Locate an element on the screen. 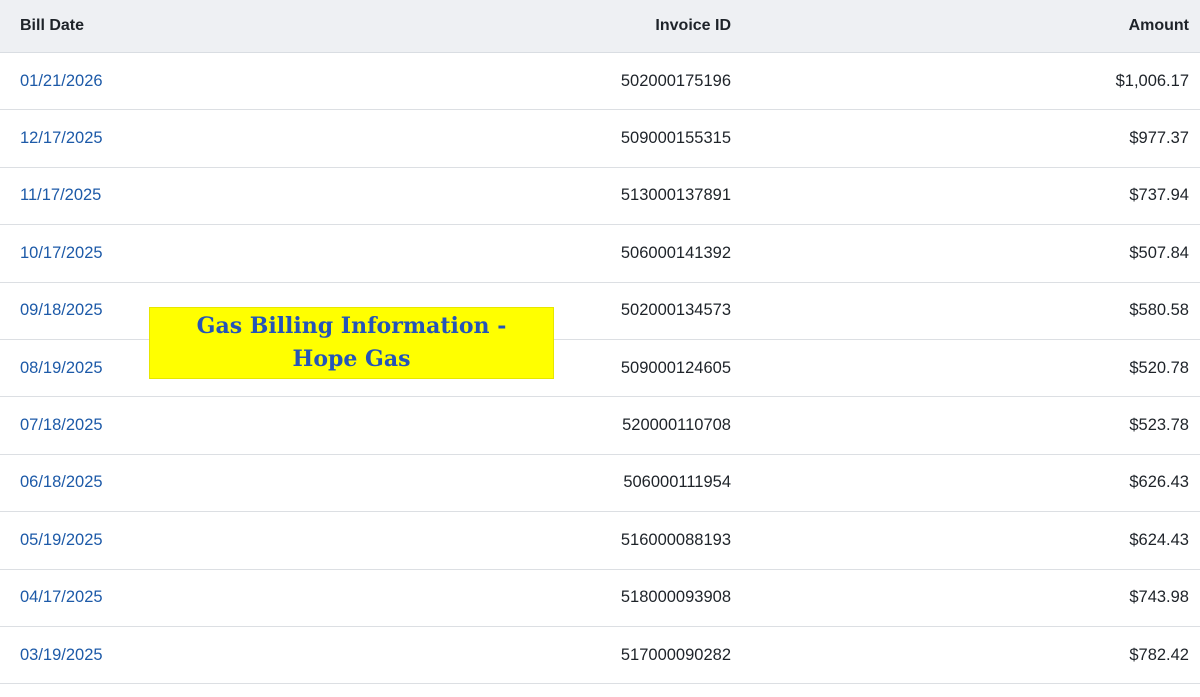  overlay-title-line1: Gas Billing Information - is located at coordinates (351, 326).